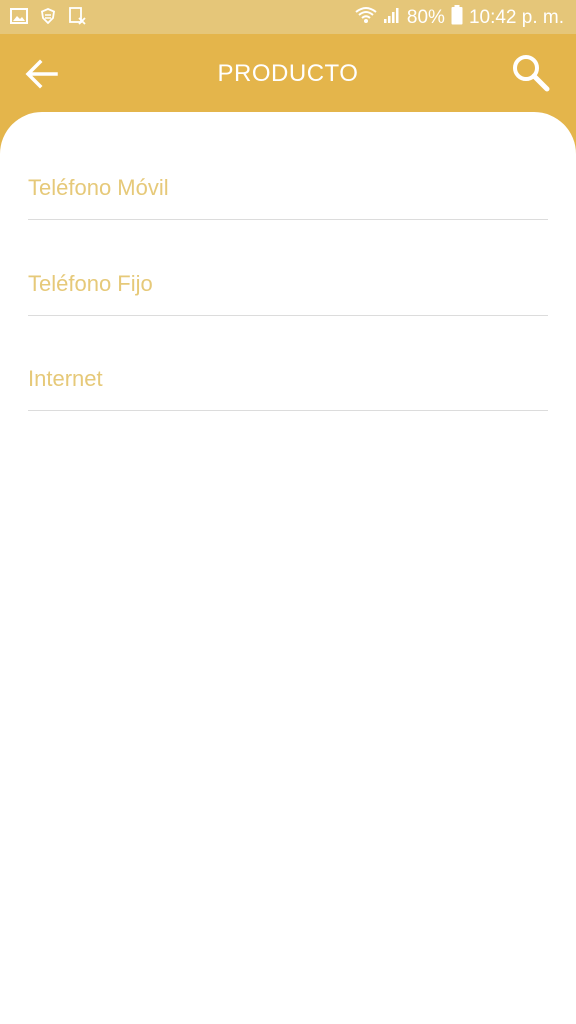  Describe the element at coordinates (65, 378) in the screenshot. I see `list-item-label: Internet` at that location.